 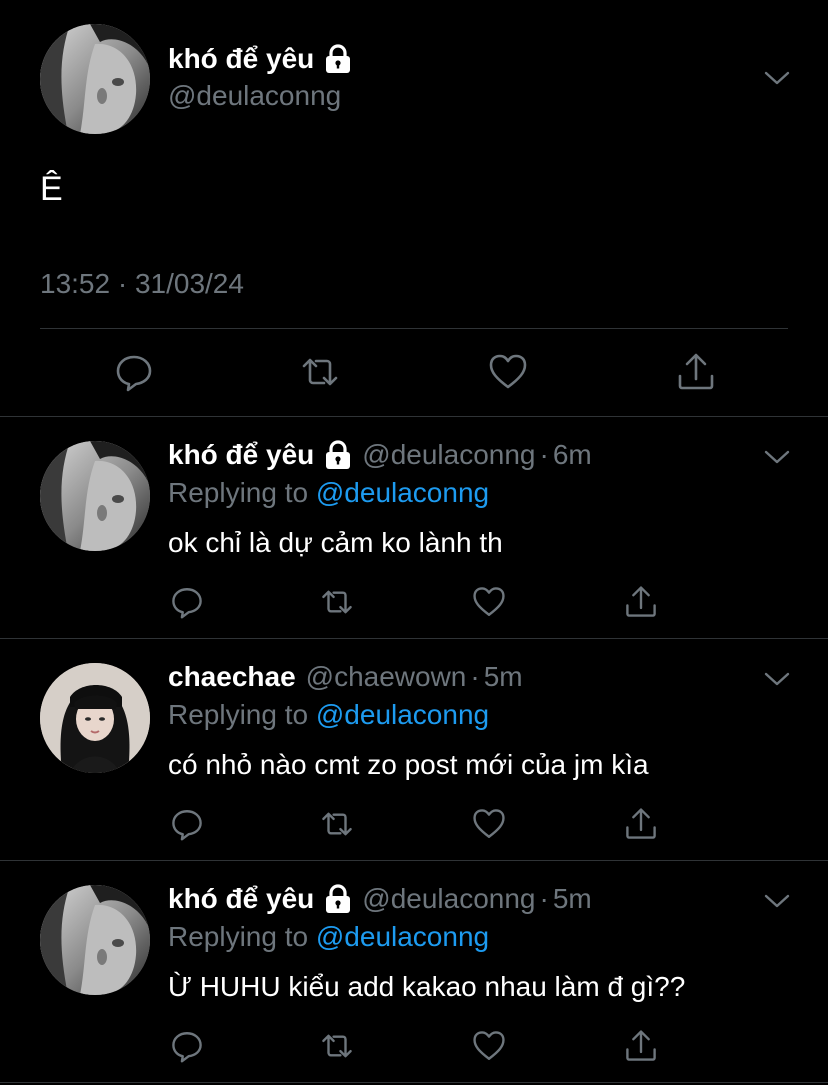 I want to click on reply-header: khó để yêu @deulaconng · 5m, so click(x=380, y=899).